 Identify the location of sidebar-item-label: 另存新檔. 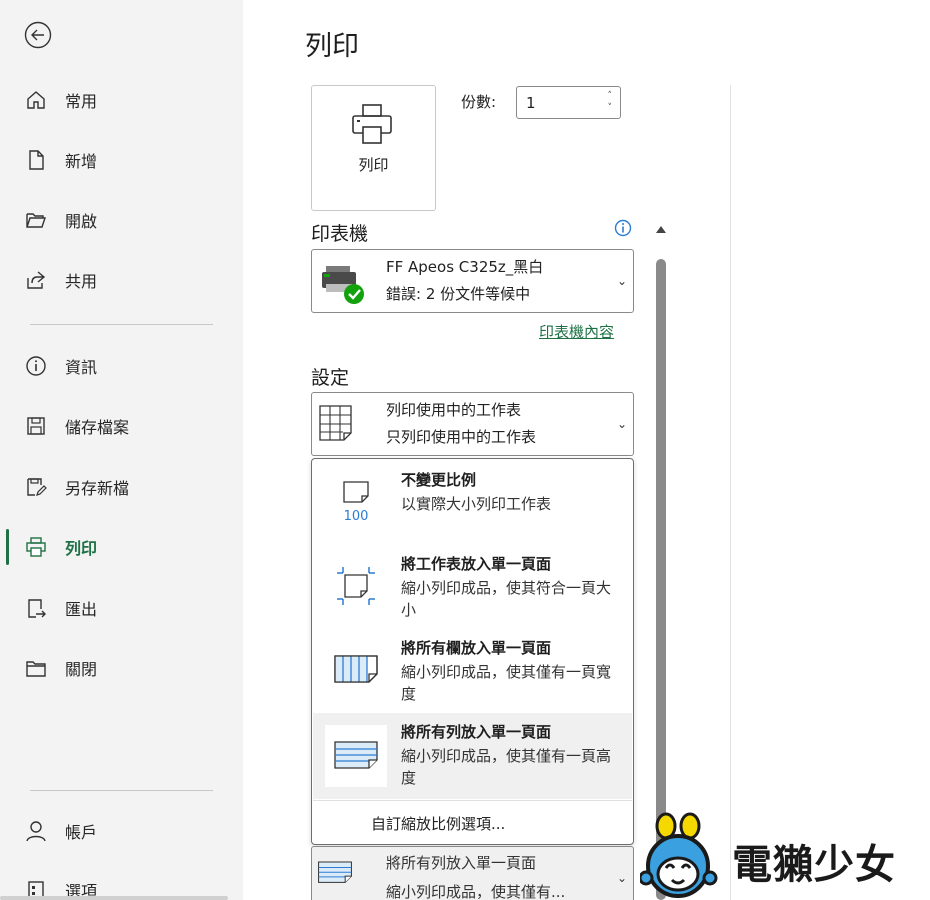
(97, 488).